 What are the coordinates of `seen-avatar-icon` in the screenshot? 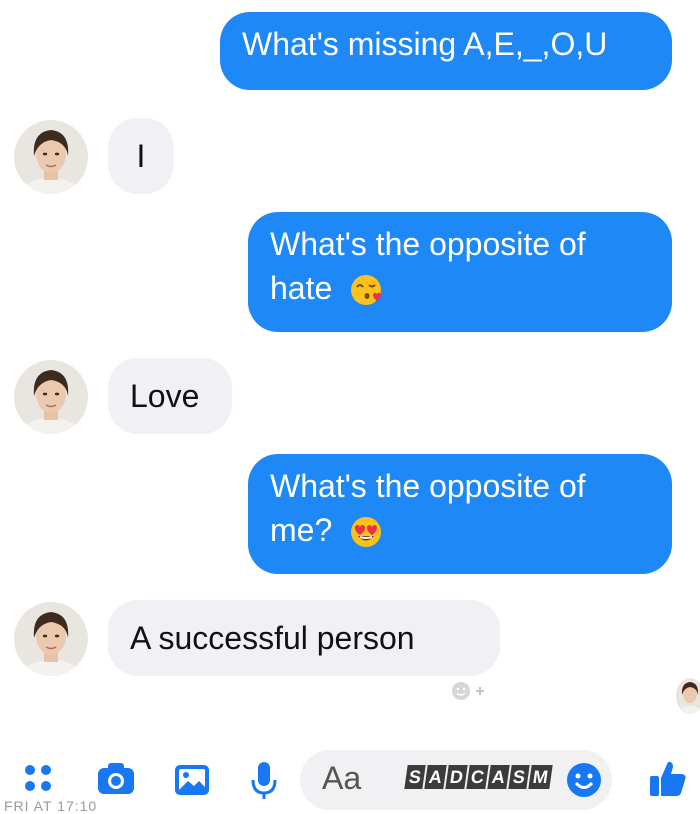 It's located at (688, 696).